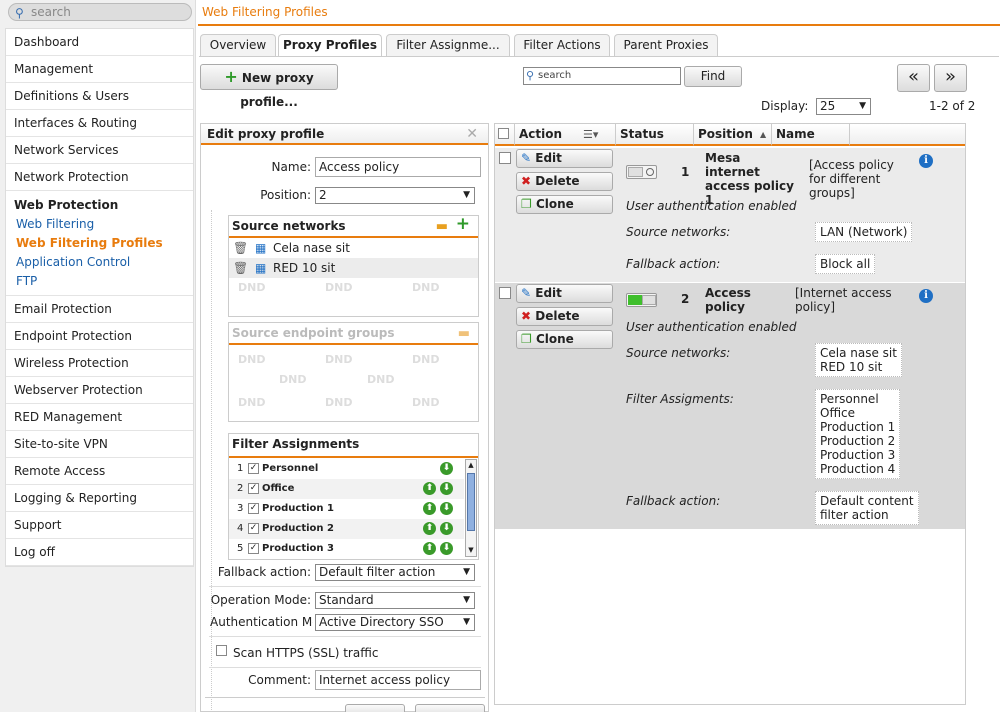 The height and width of the screenshot is (712, 1000). I want to click on dnd-watermark: DND, so click(381, 379).